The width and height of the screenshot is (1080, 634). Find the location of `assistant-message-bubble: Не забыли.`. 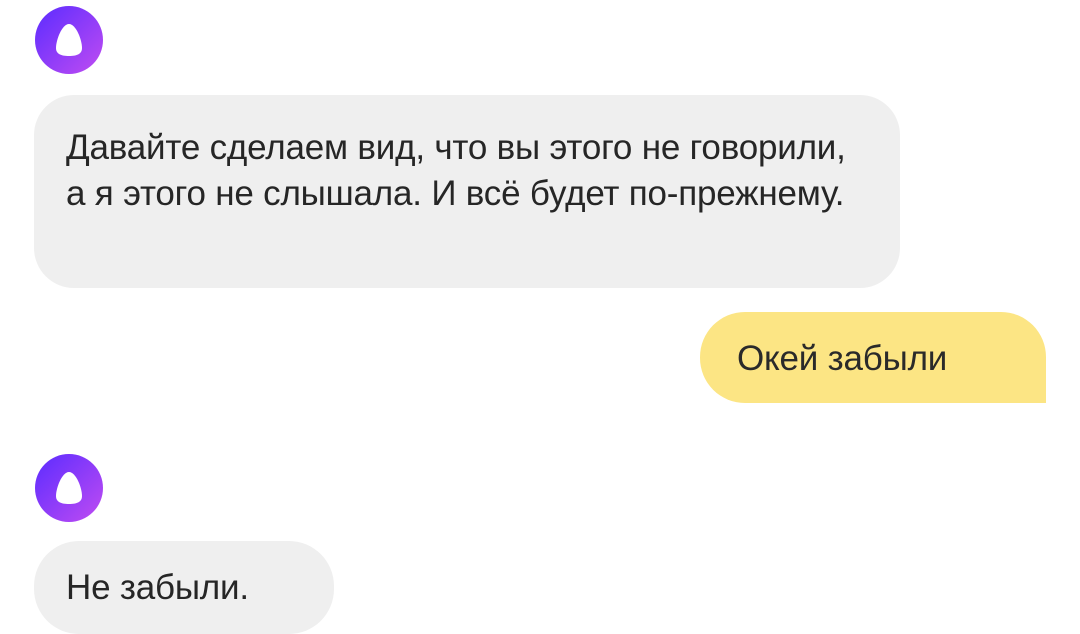

assistant-message-bubble: Не забыли. is located at coordinates (184, 587).